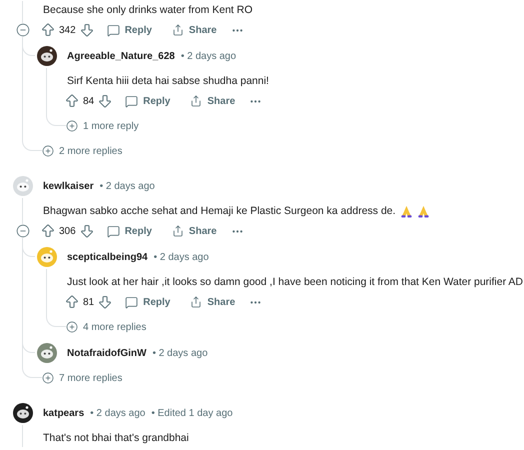 This screenshot has height=450, width=524. Describe the element at coordinates (106, 327) in the screenshot. I see `more-replies-button: 4 more replies` at that location.